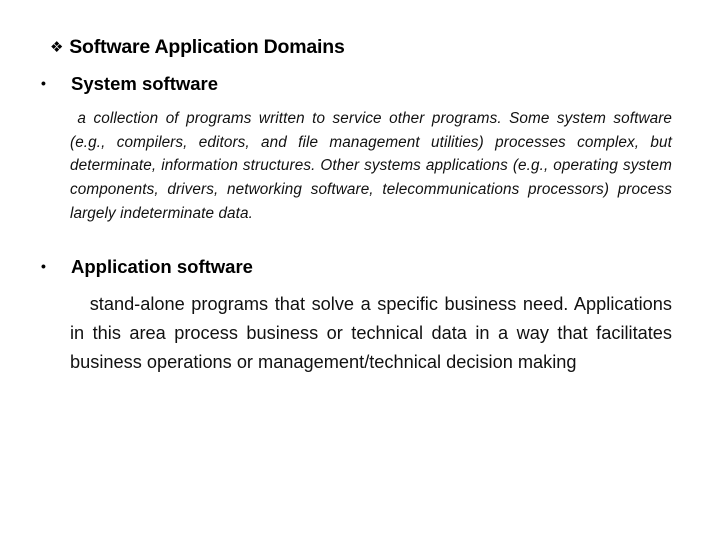 This screenshot has width=720, height=540. Describe the element at coordinates (162, 266) in the screenshot. I see `section-heading-text: Application software` at that location.